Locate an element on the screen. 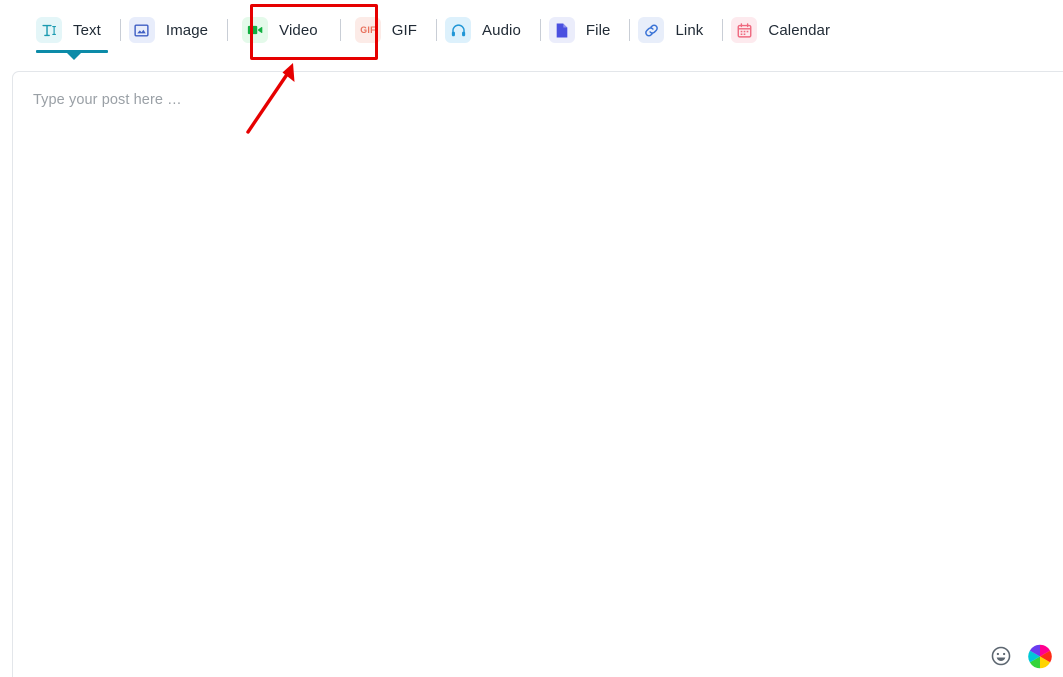  text-format-icon is located at coordinates (49, 30).